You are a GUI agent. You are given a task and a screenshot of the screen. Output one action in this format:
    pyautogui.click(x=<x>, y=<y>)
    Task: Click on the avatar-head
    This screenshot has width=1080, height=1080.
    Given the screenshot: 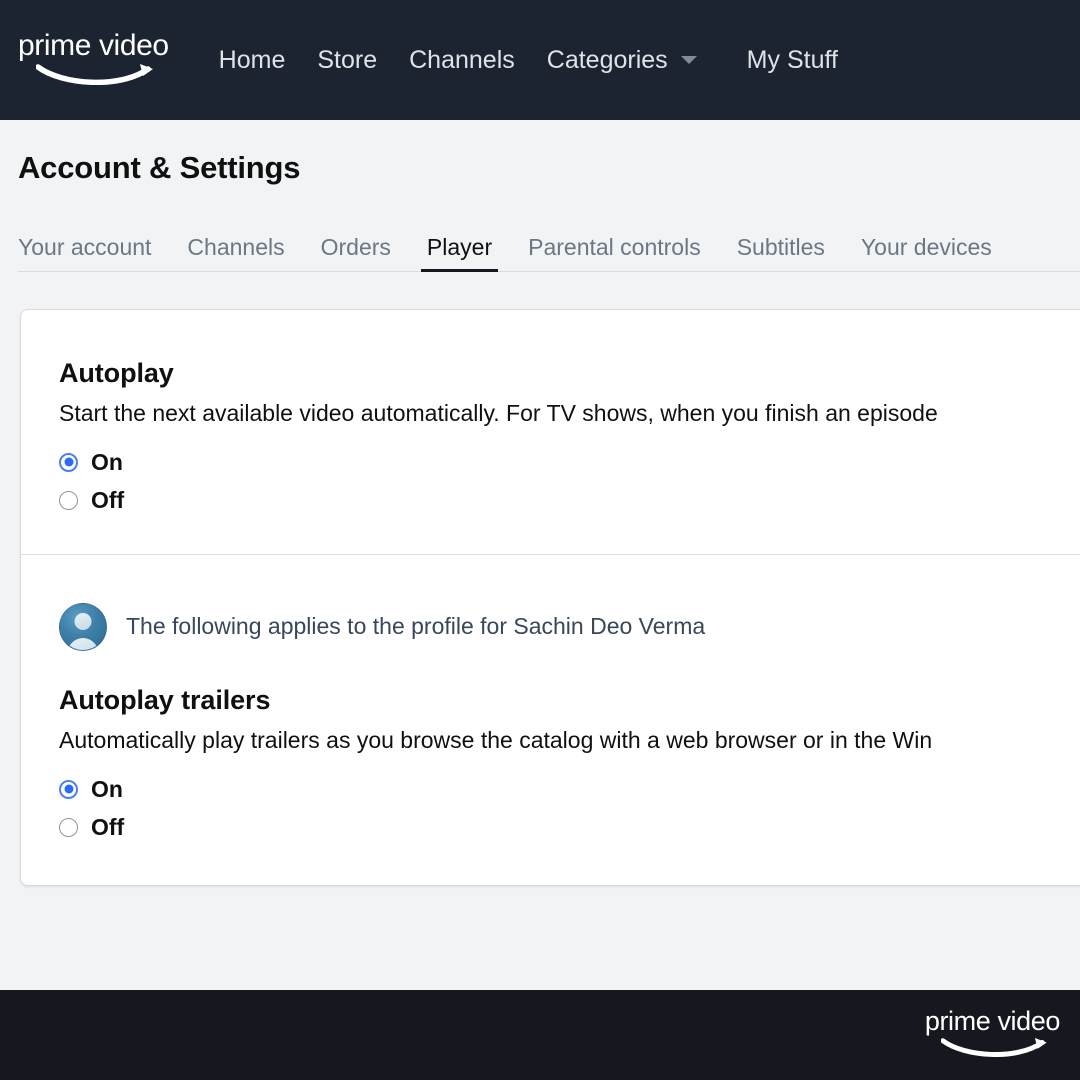 What is the action you would take?
    pyautogui.click(x=83, y=621)
    